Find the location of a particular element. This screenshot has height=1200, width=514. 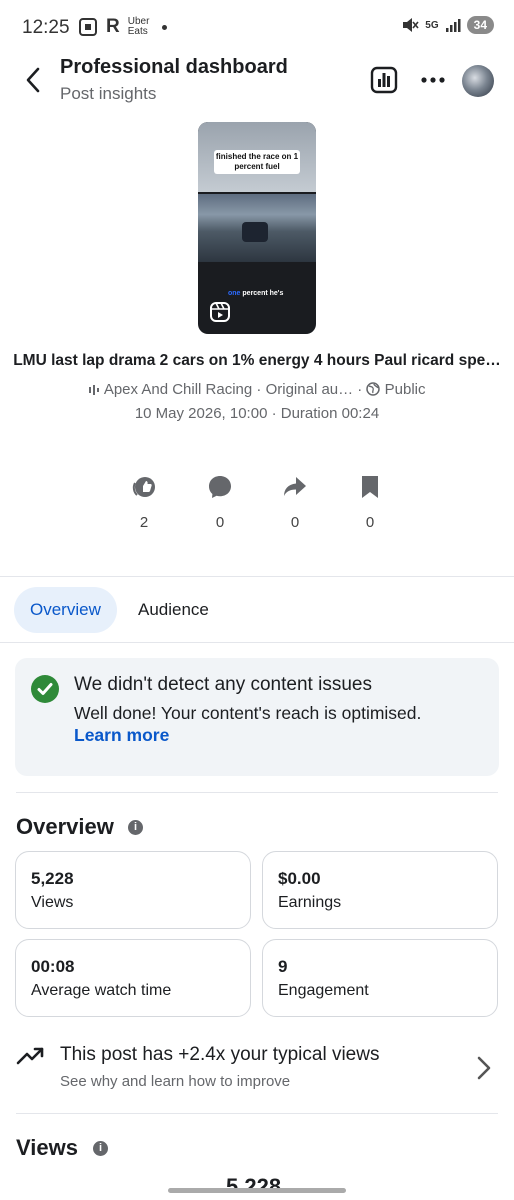

clock: 12:25 is located at coordinates (46, 27).